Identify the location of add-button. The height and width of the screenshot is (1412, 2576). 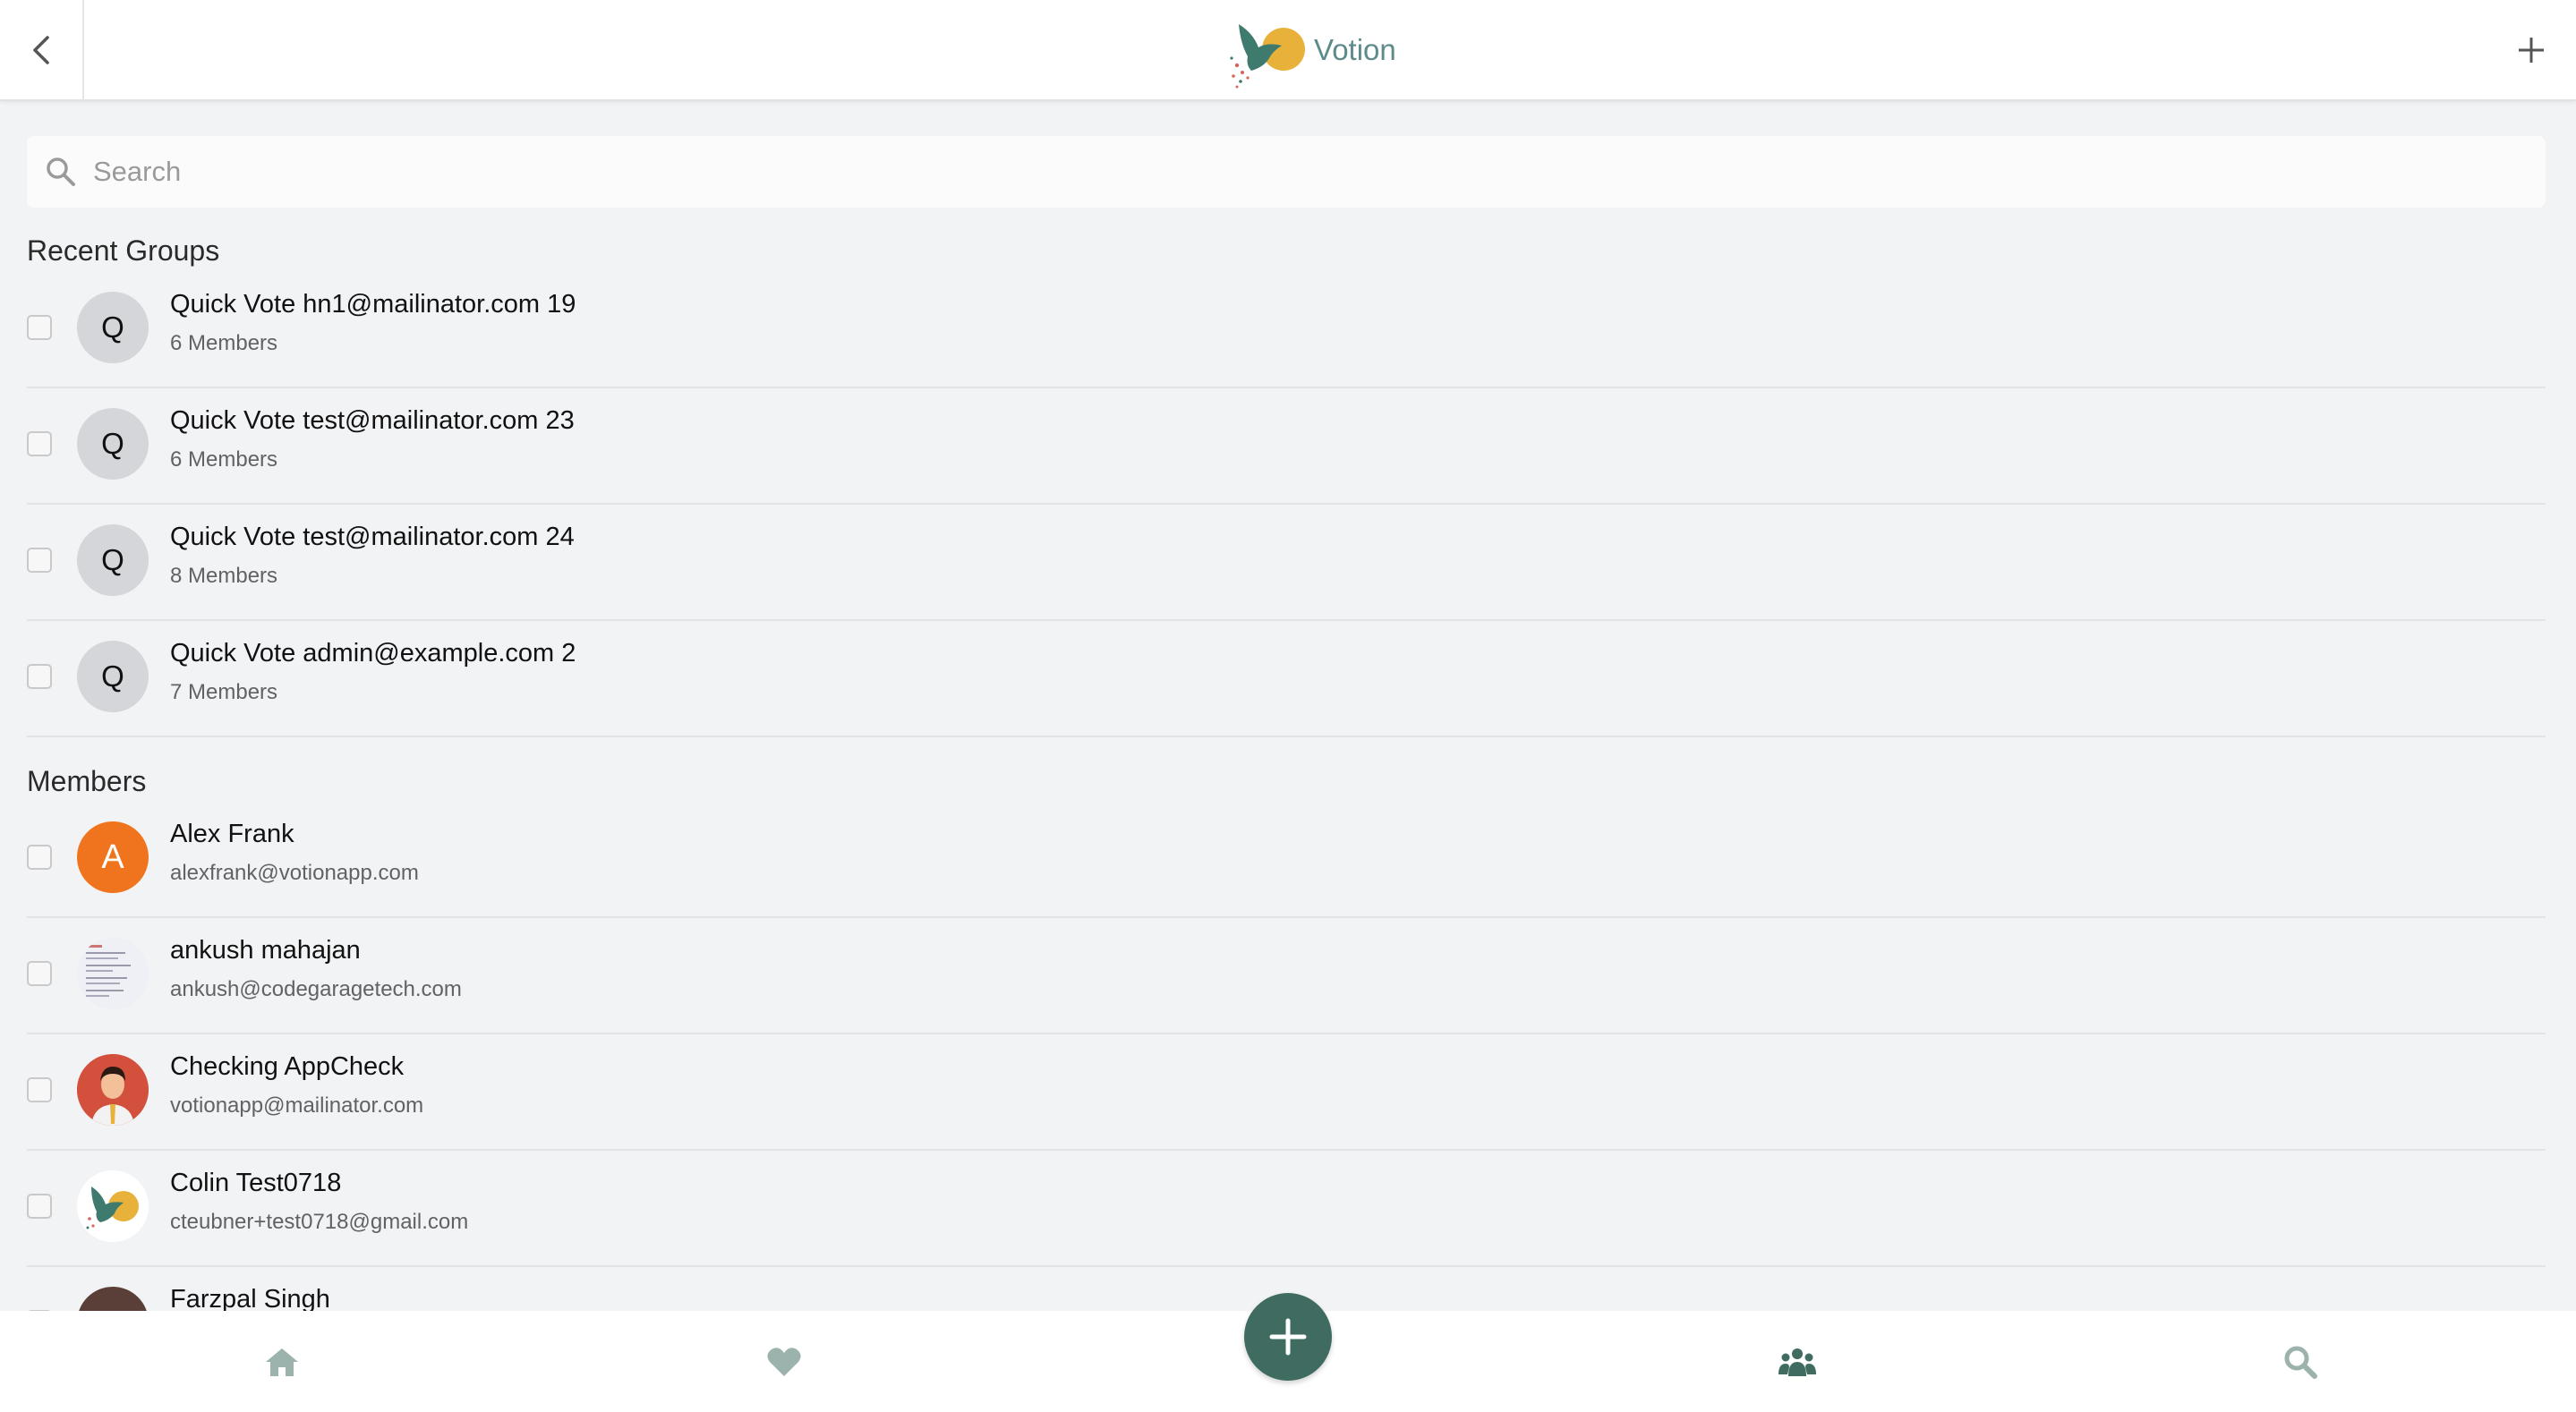
(2531, 50).